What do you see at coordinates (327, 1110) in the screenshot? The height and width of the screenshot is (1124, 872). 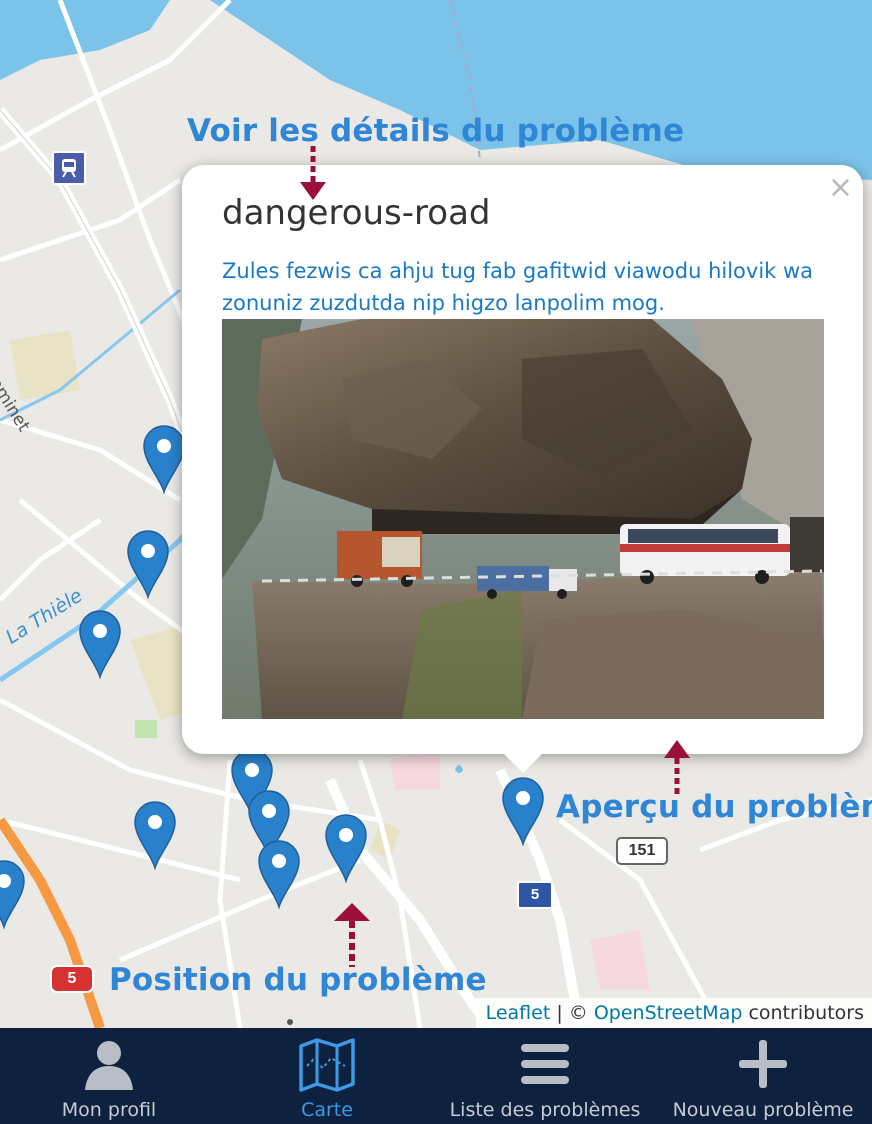 I see `nav-label-map: Carte` at bounding box center [327, 1110].